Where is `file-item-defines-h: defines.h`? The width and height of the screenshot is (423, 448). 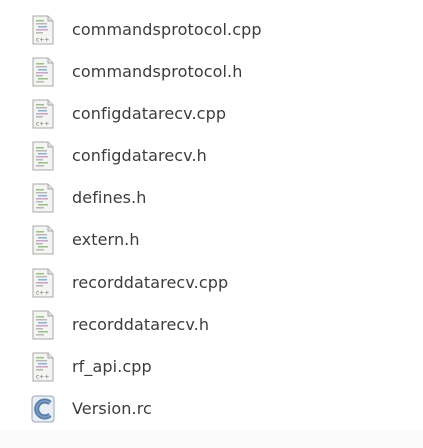 file-item-defines-h: defines.h is located at coordinates (211, 198).